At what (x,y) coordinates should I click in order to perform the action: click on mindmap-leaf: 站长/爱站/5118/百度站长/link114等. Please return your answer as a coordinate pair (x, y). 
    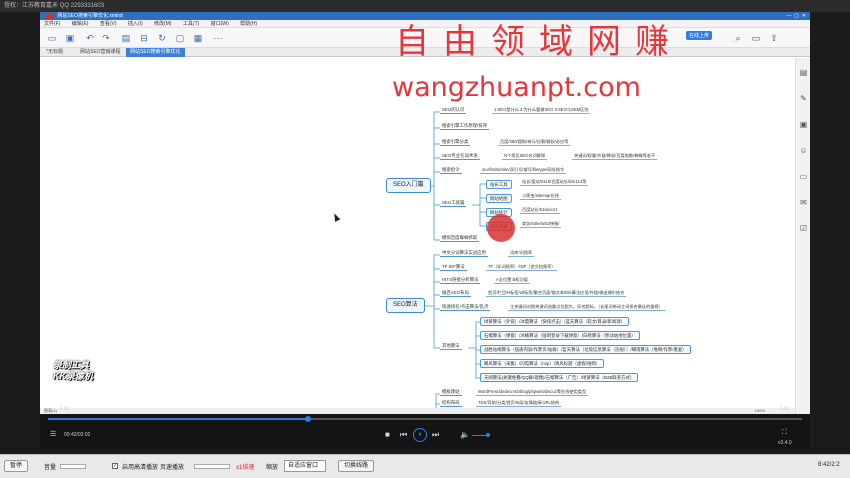
    Looking at the image, I should click on (554, 182).